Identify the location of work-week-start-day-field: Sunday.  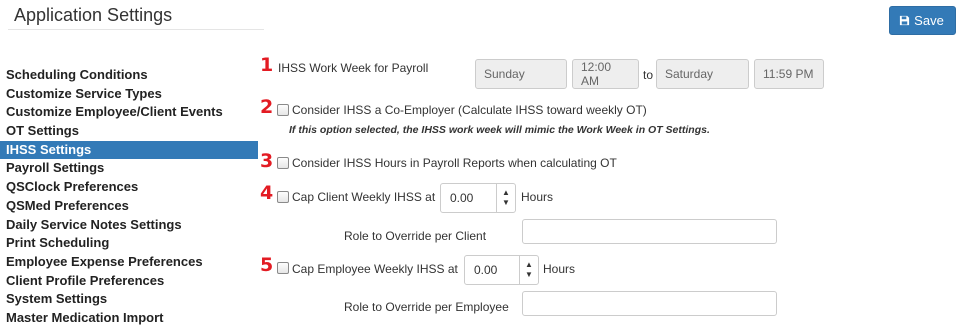
(521, 74).